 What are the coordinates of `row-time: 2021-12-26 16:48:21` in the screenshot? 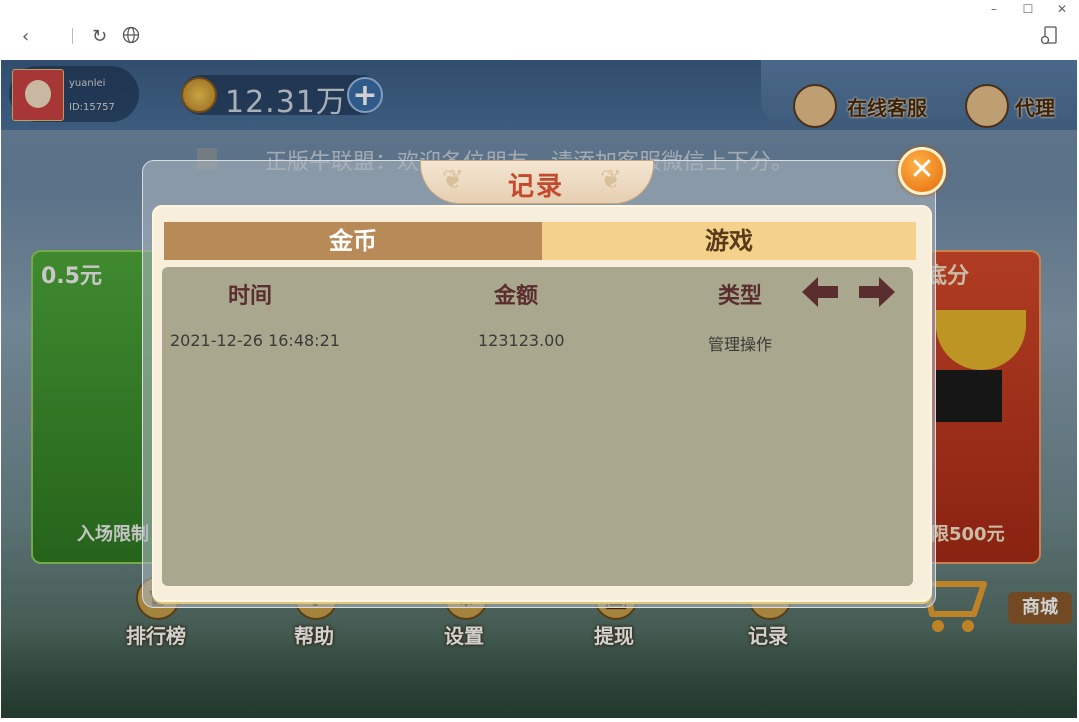 It's located at (255, 340).